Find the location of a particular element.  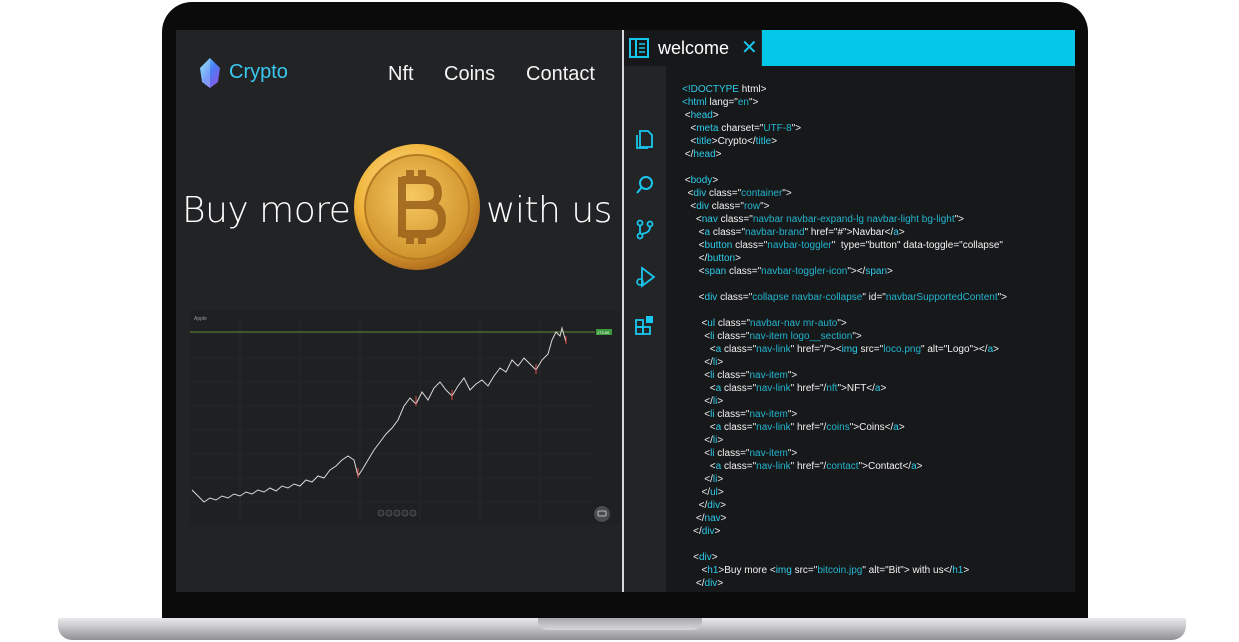

nav-link-nft: Nft is located at coordinates (401, 74).